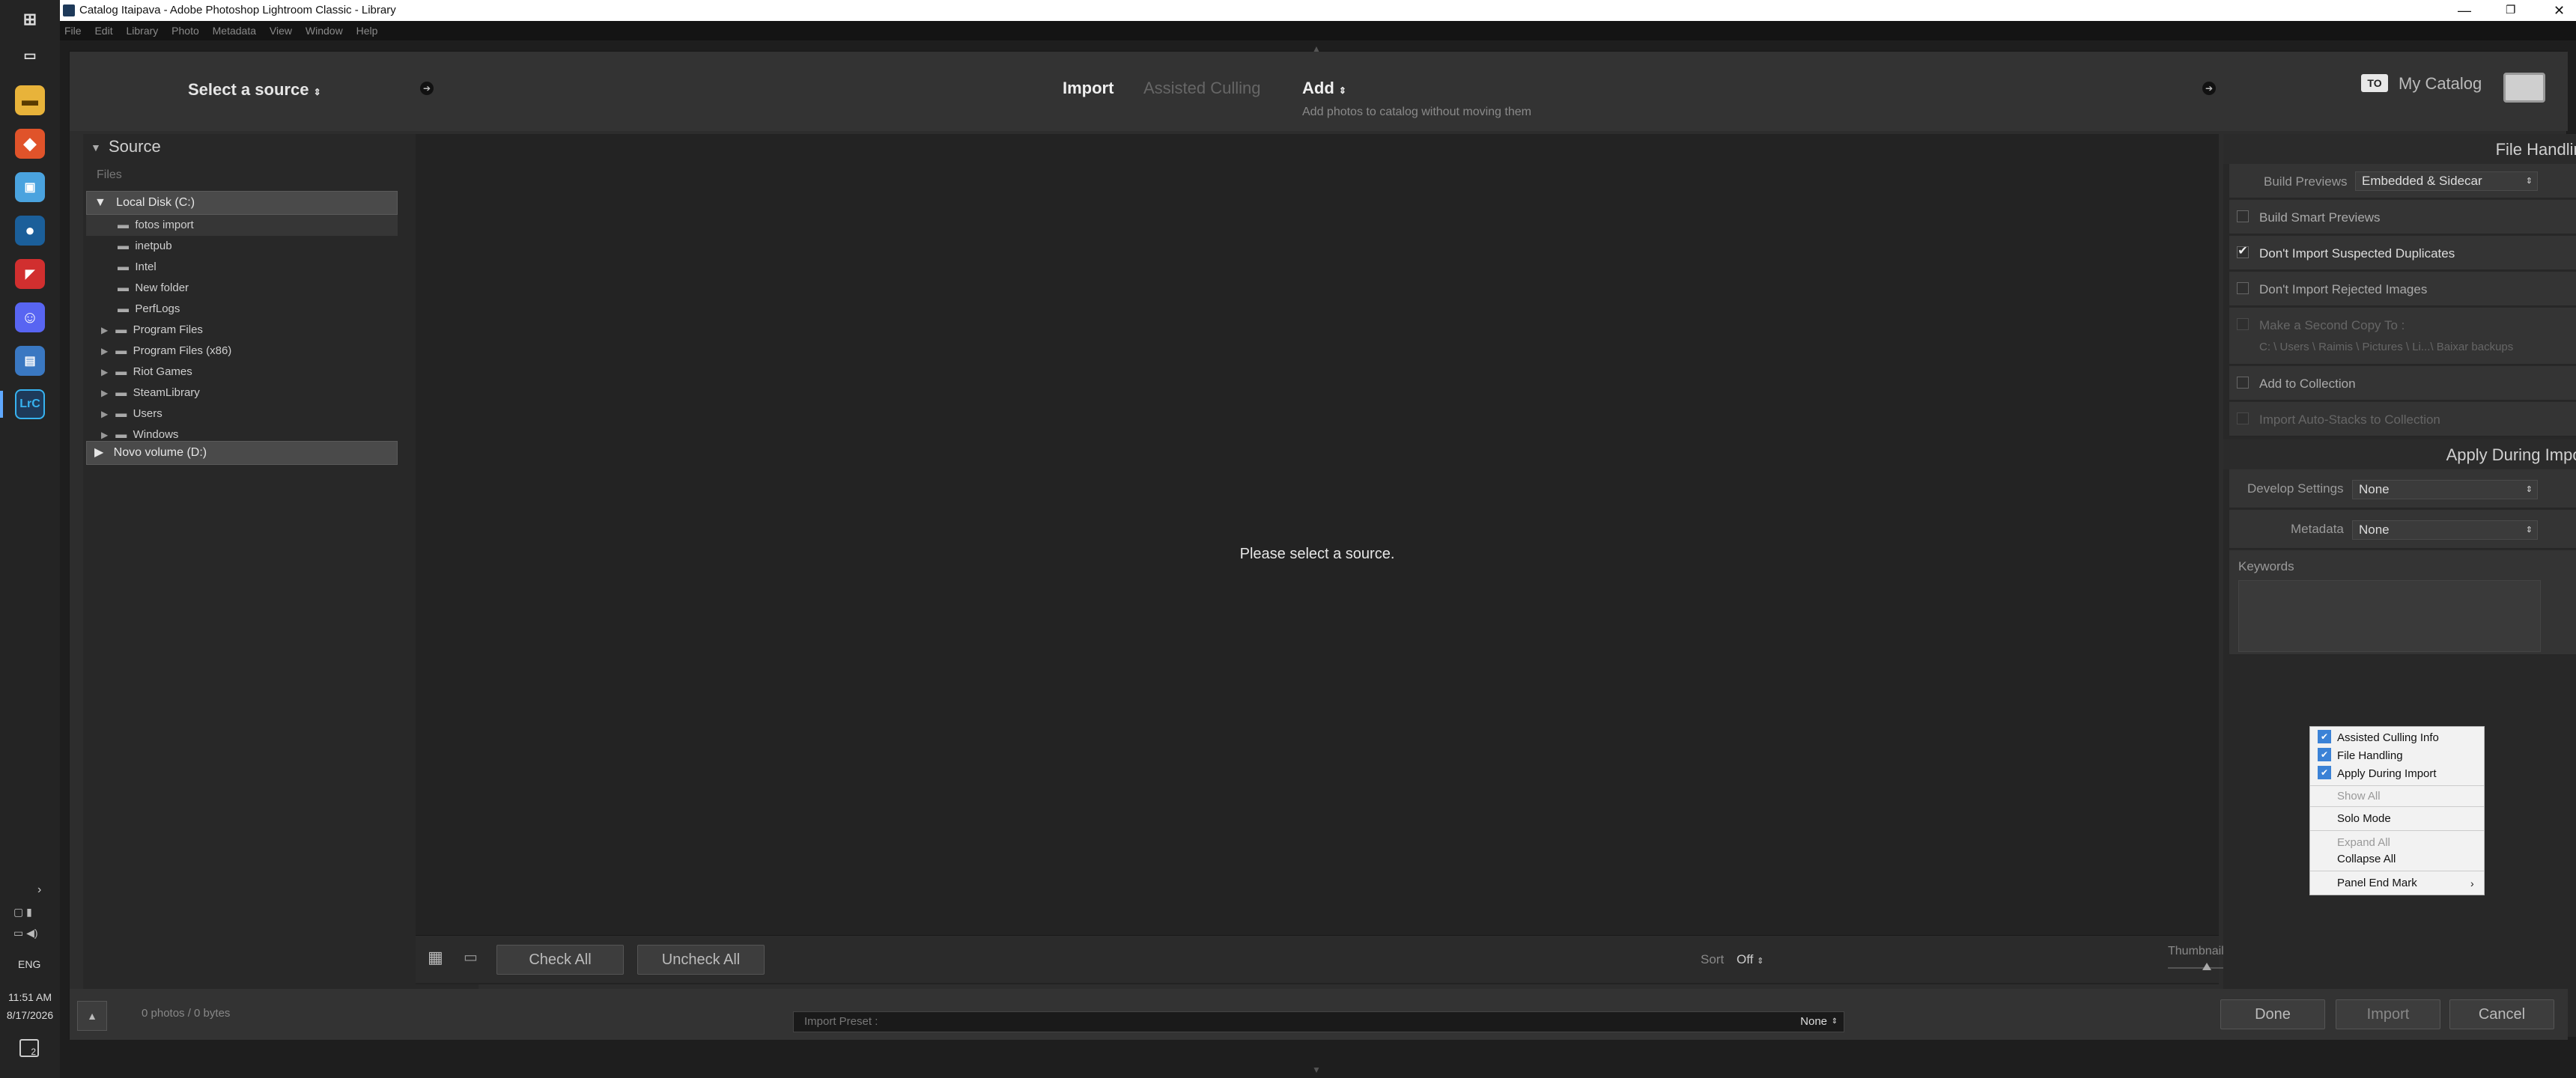  What do you see at coordinates (560, 960) in the screenshot?
I see `check-all-button: Check All` at bounding box center [560, 960].